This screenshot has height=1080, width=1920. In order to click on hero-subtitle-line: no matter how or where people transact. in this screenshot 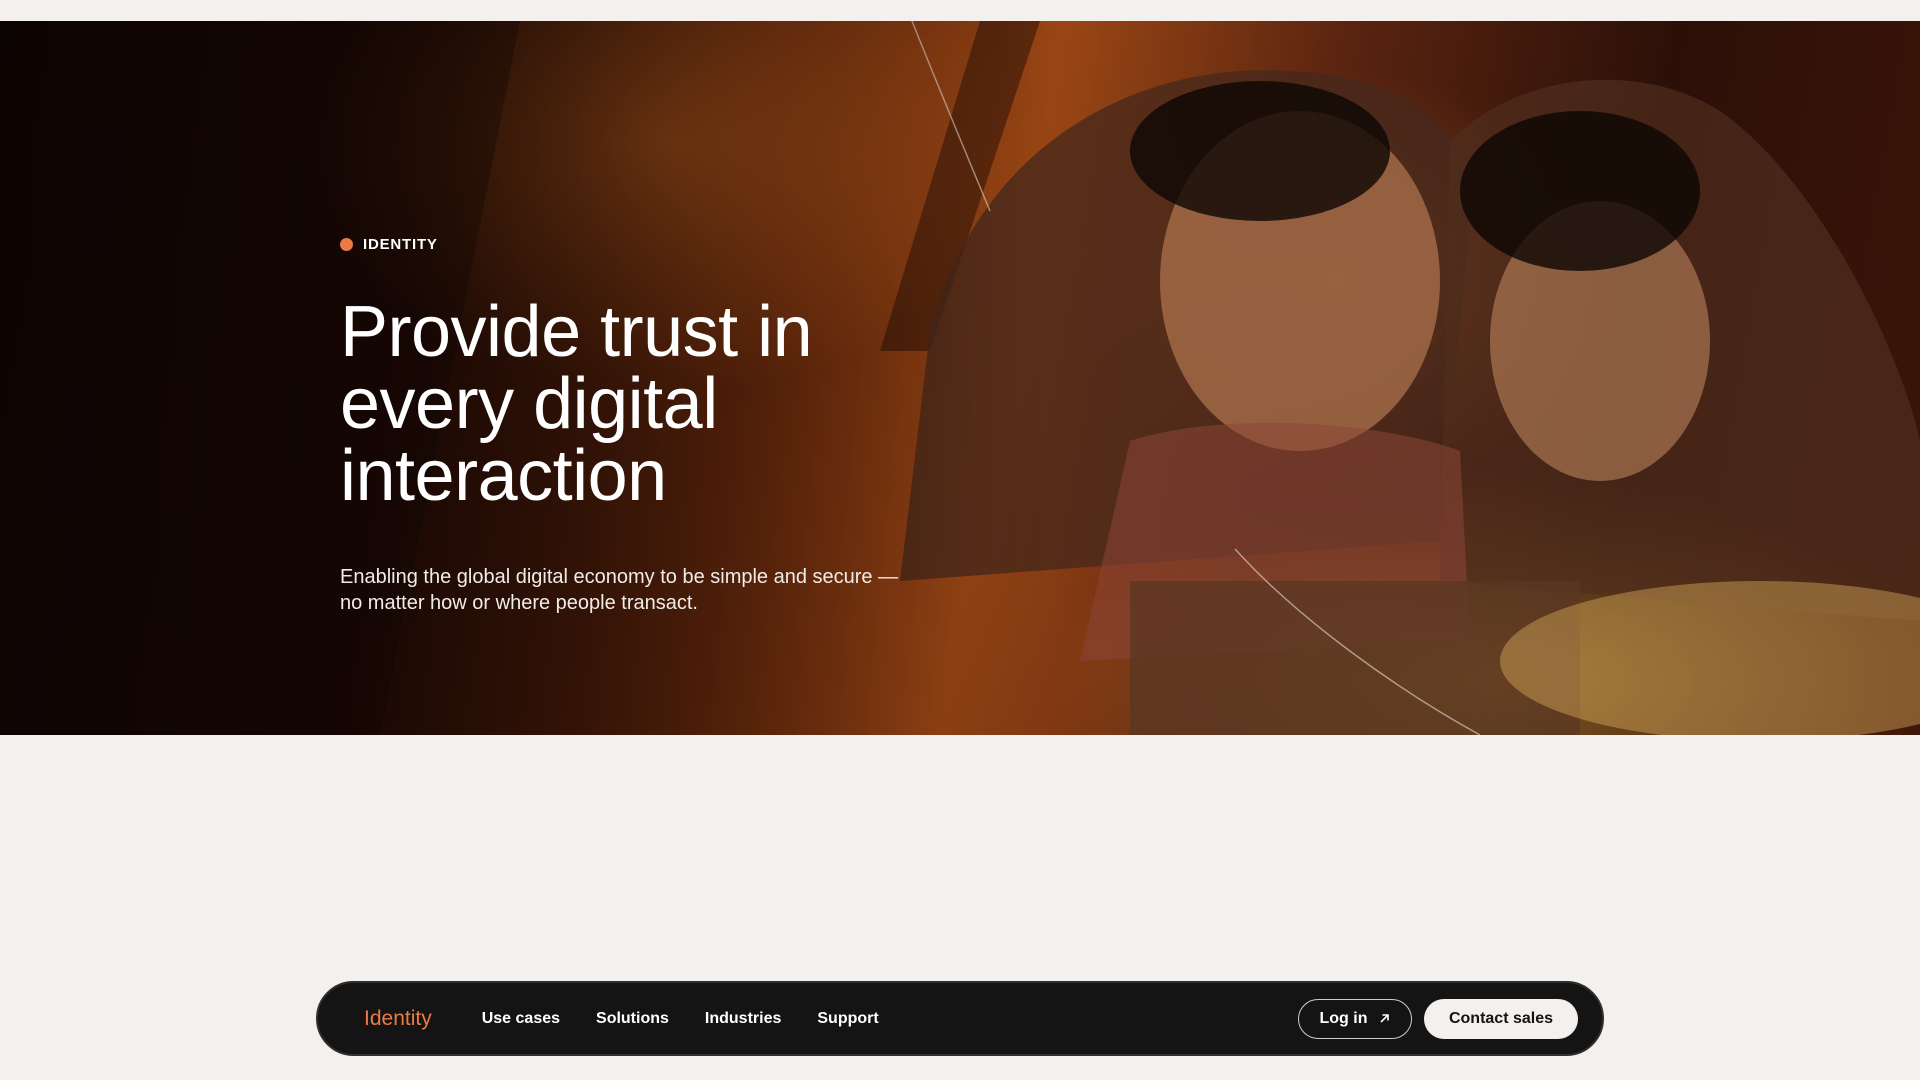, I will do `click(519, 603)`.